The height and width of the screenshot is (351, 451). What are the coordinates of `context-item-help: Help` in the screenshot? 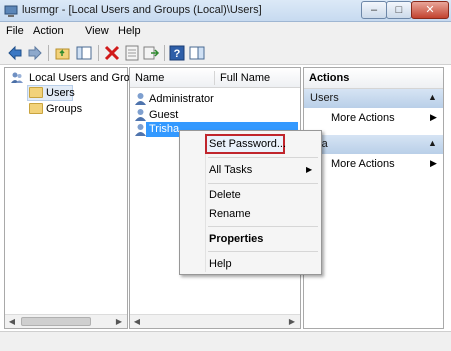 It's located at (250, 264).